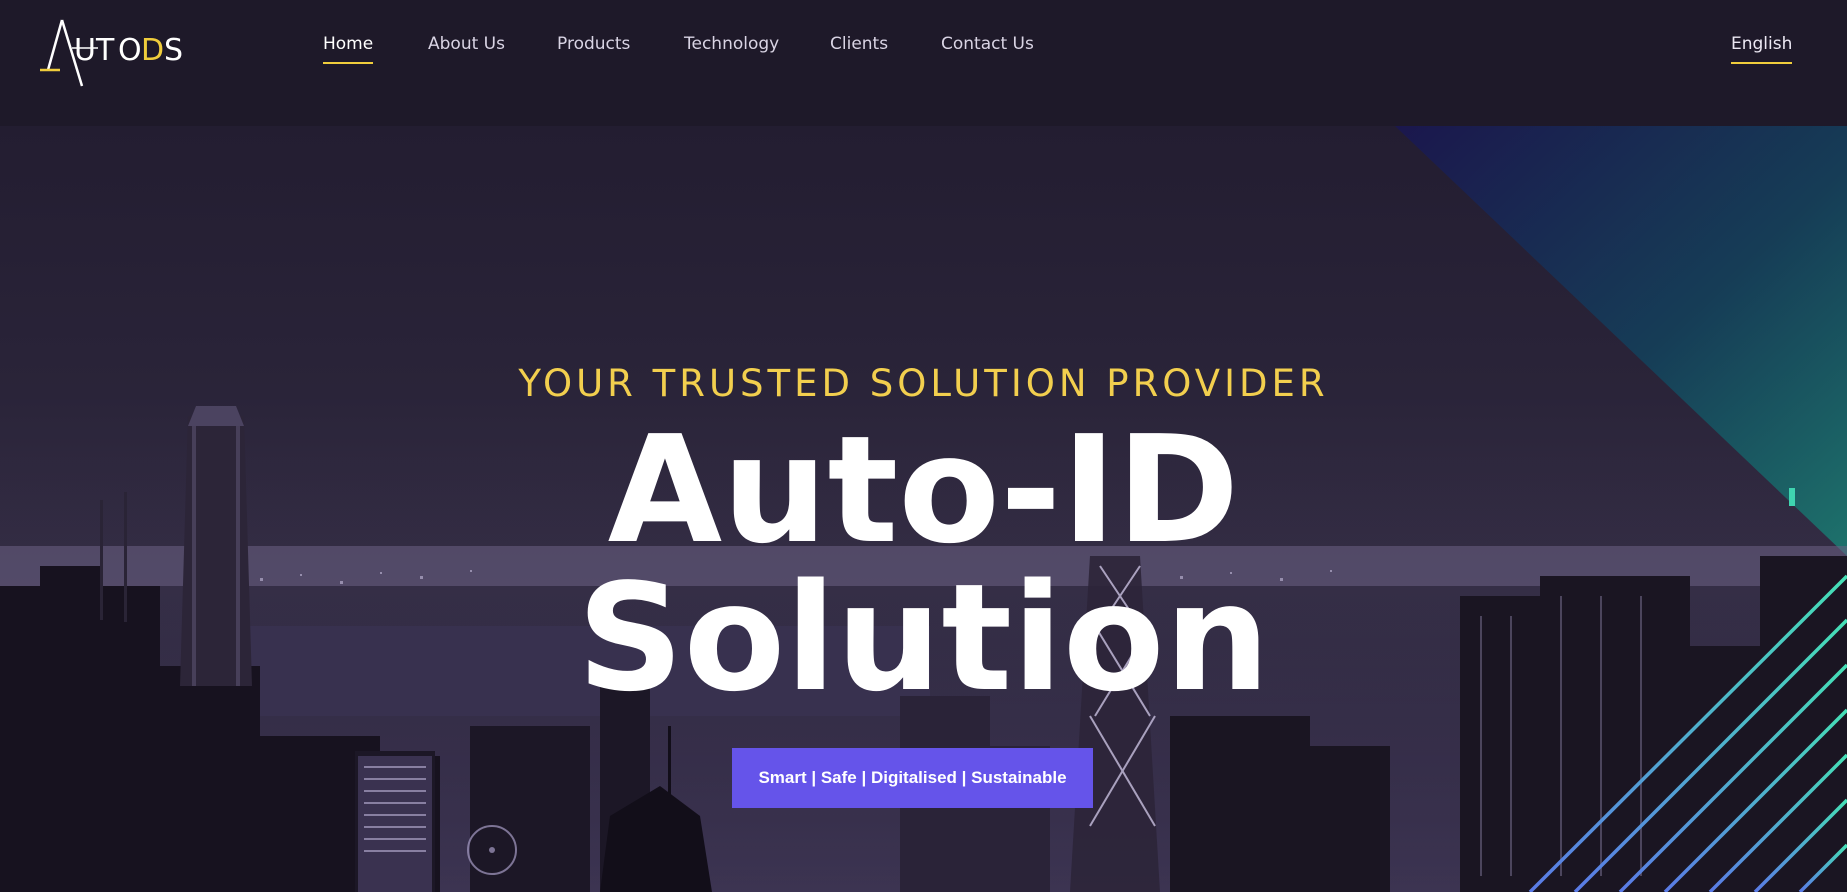  Describe the element at coordinates (731, 48) in the screenshot. I see `nav-item-technology: Technology` at that location.